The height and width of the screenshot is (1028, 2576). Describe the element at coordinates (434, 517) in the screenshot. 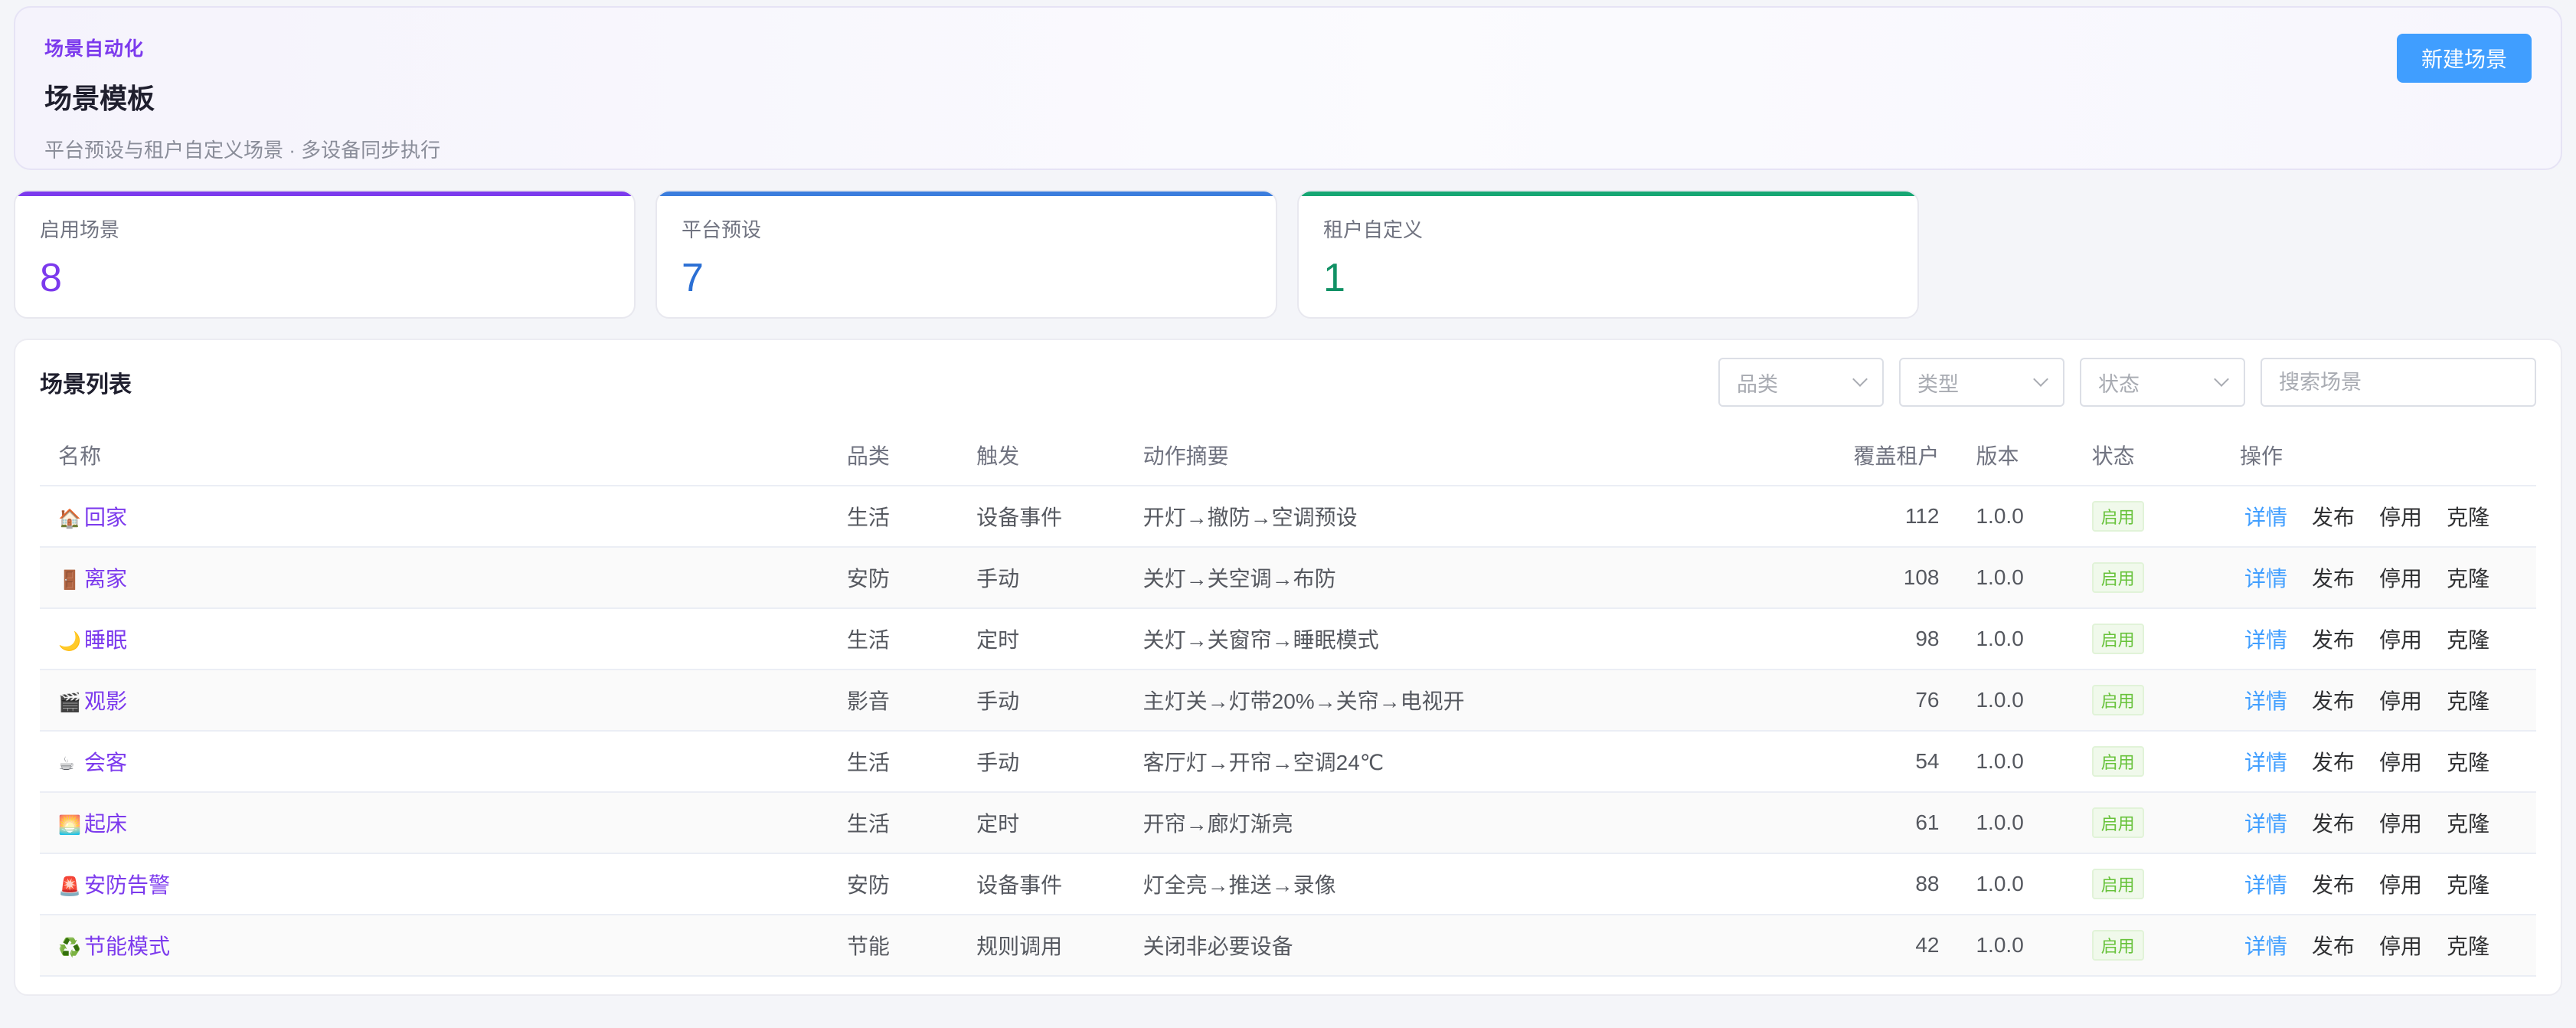

I see `name-cell: 🏠 回家` at that location.